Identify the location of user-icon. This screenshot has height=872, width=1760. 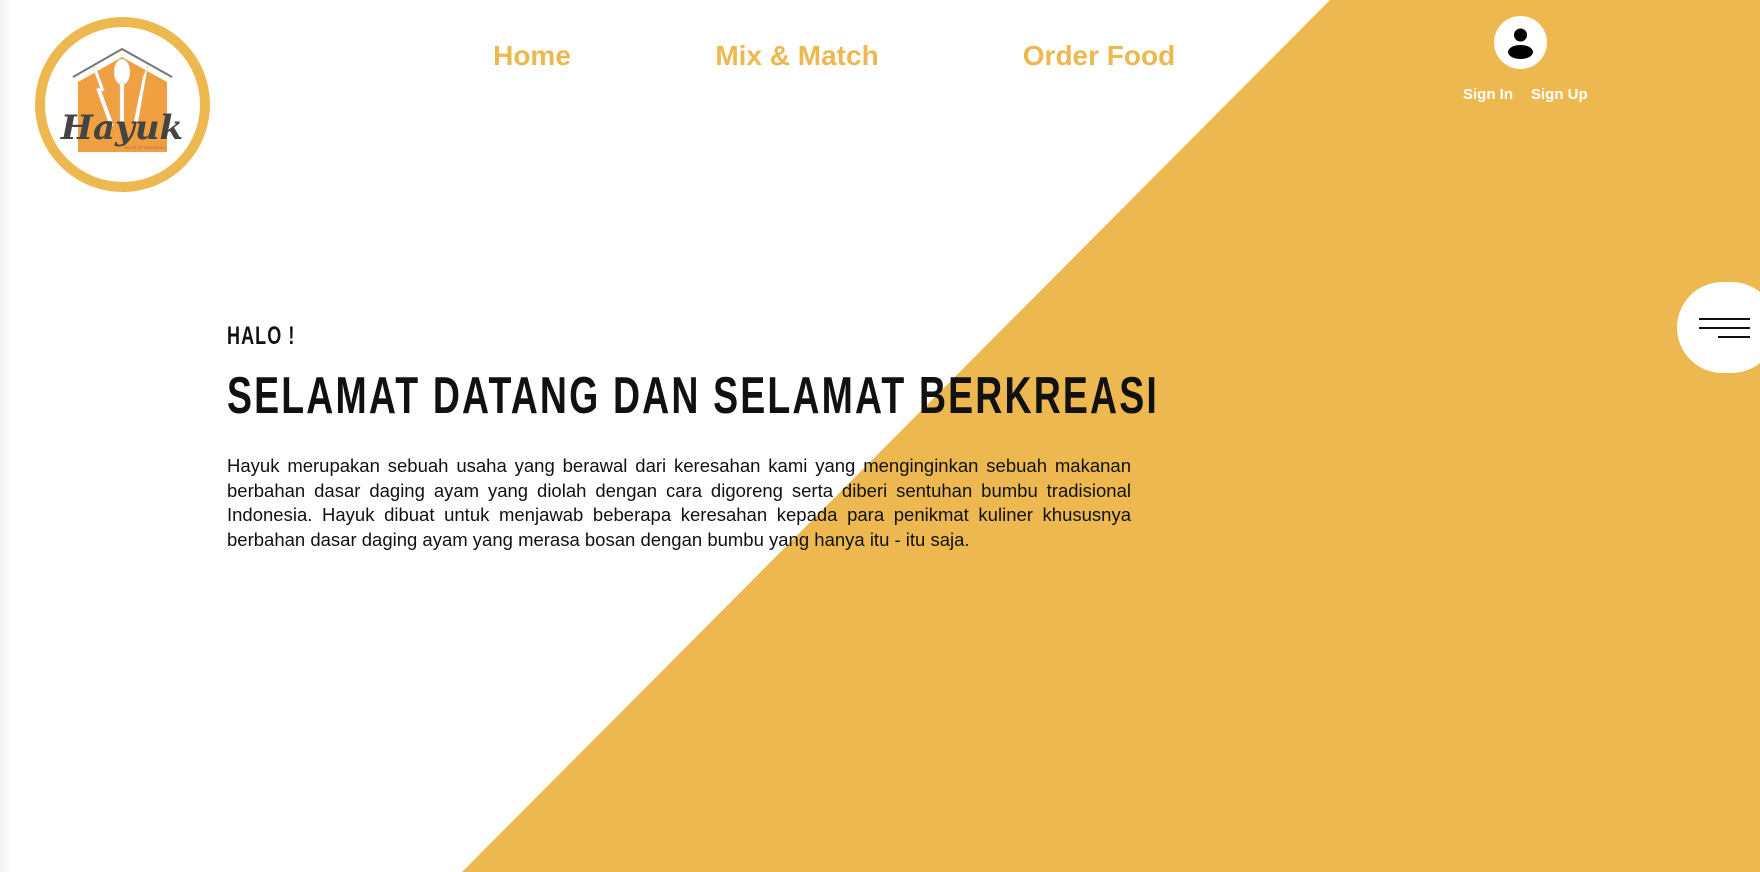
(1520, 42).